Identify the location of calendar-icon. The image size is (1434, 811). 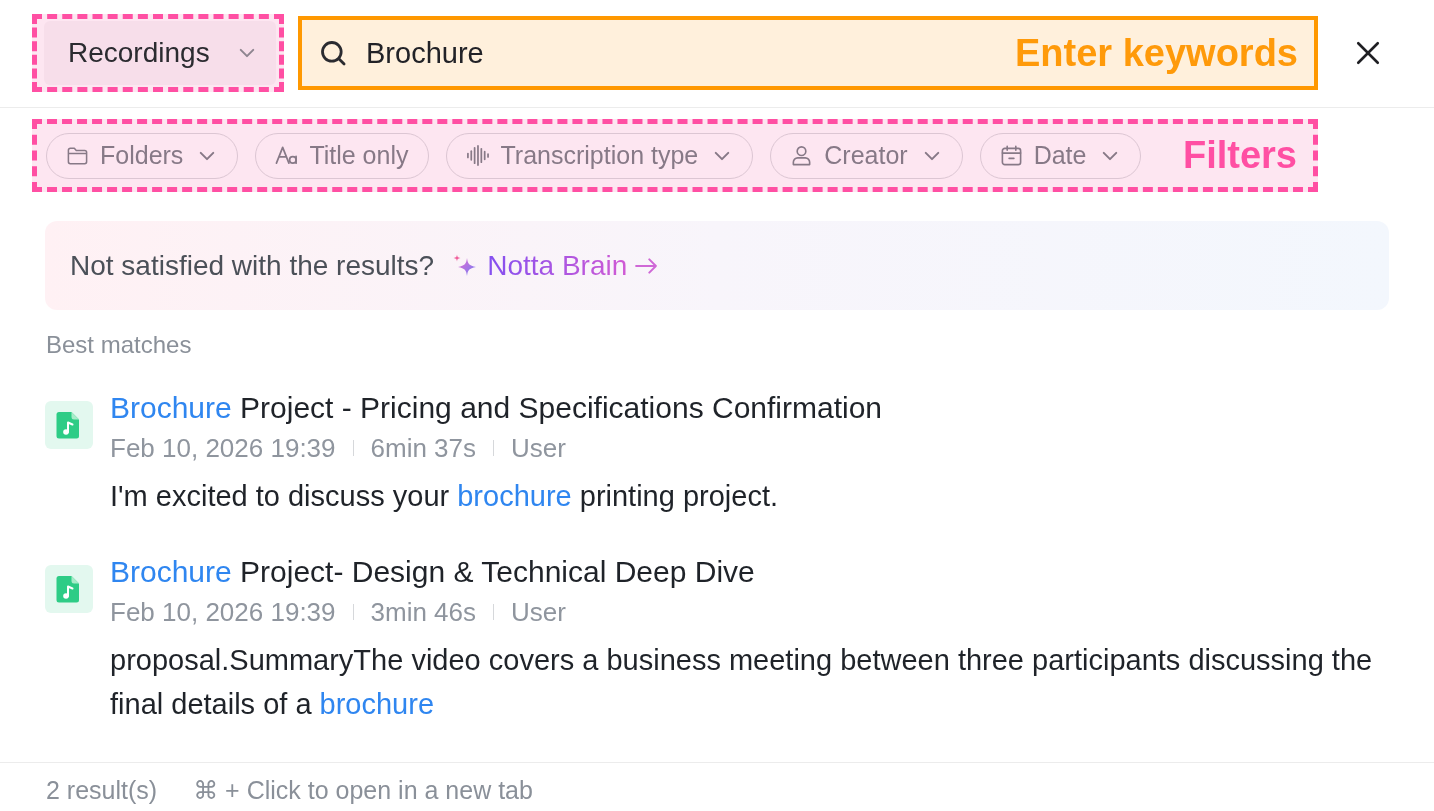
(1011, 155).